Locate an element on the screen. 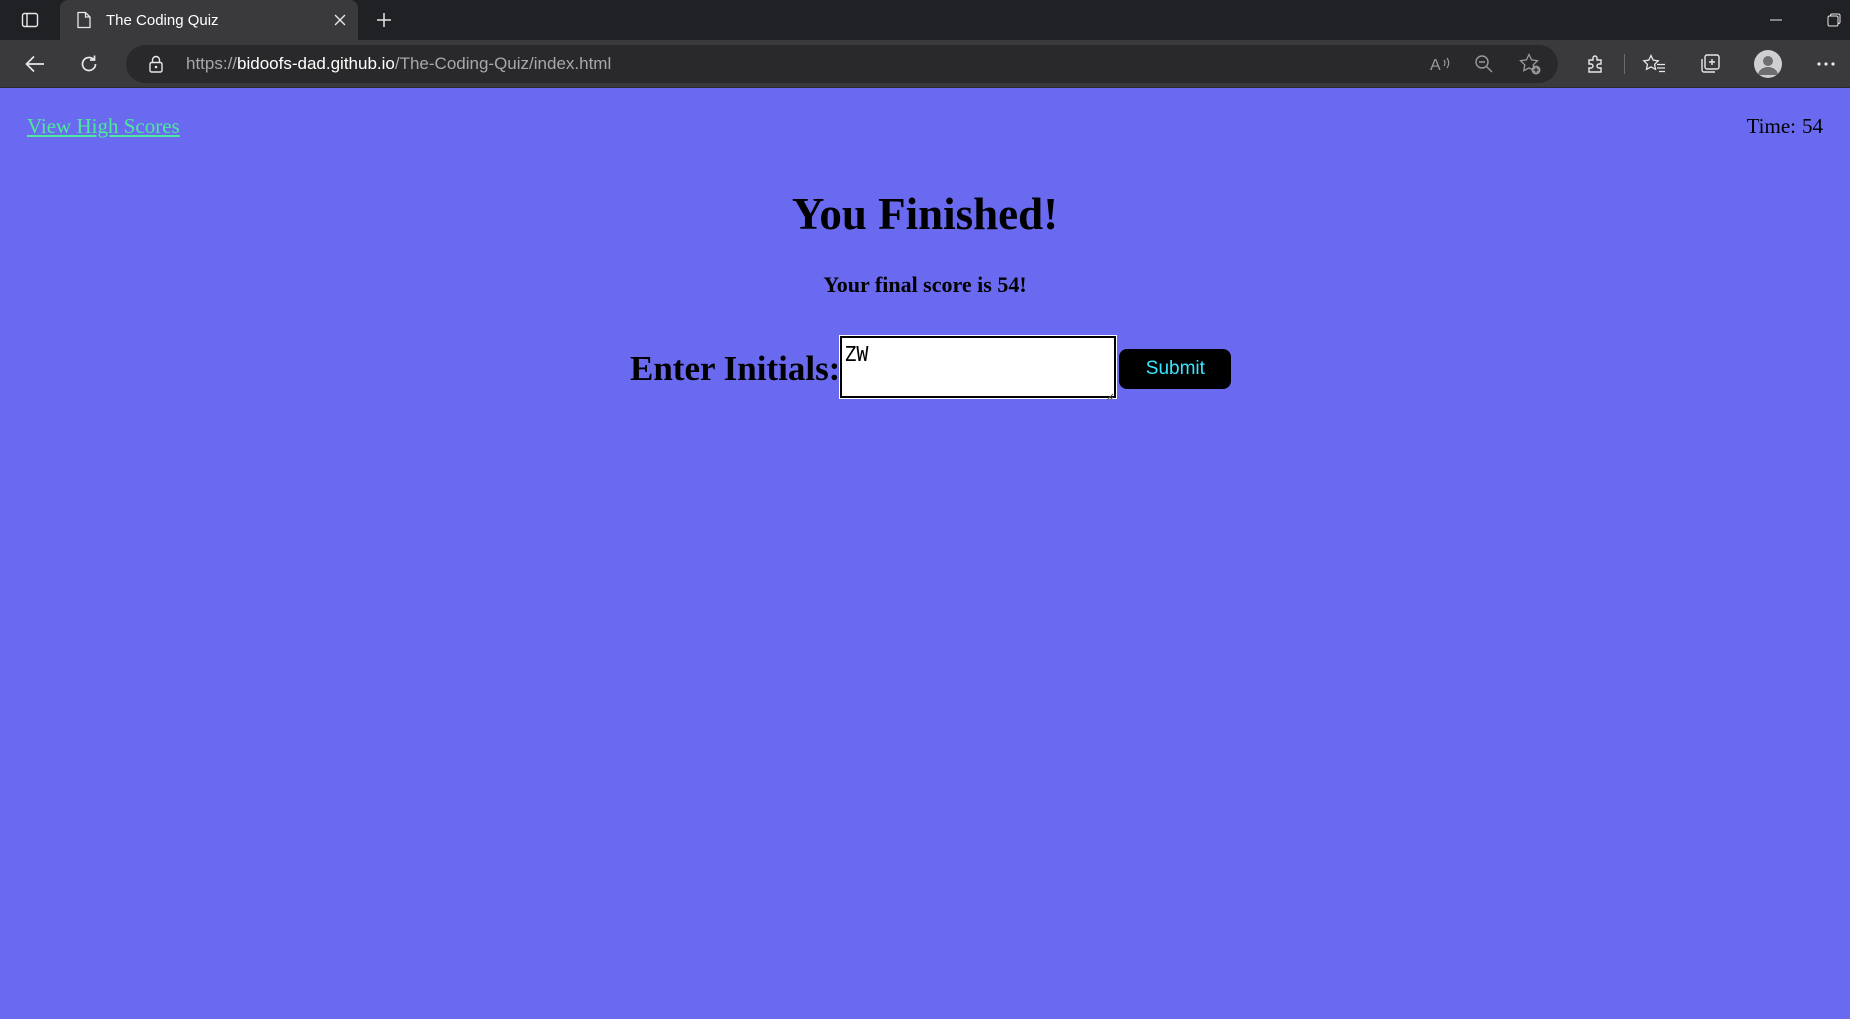  view-high-scores-link: View High Scores is located at coordinates (103, 126).